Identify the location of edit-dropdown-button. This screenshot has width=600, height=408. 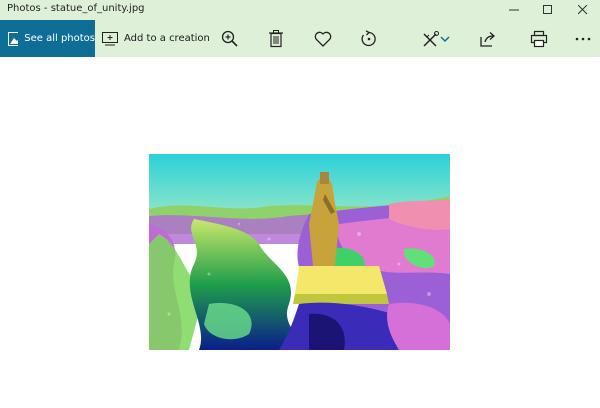
(445, 39).